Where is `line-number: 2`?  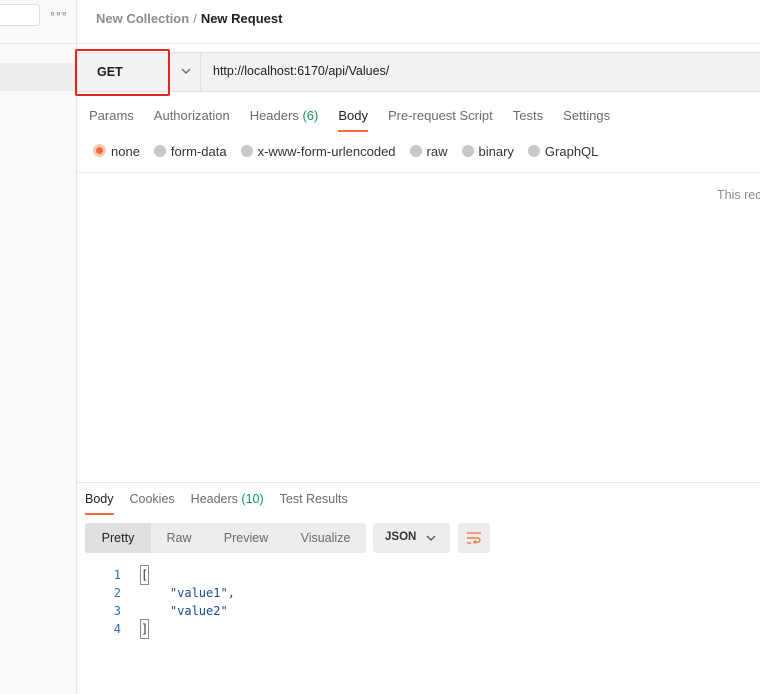 line-number: 2 is located at coordinates (117, 593).